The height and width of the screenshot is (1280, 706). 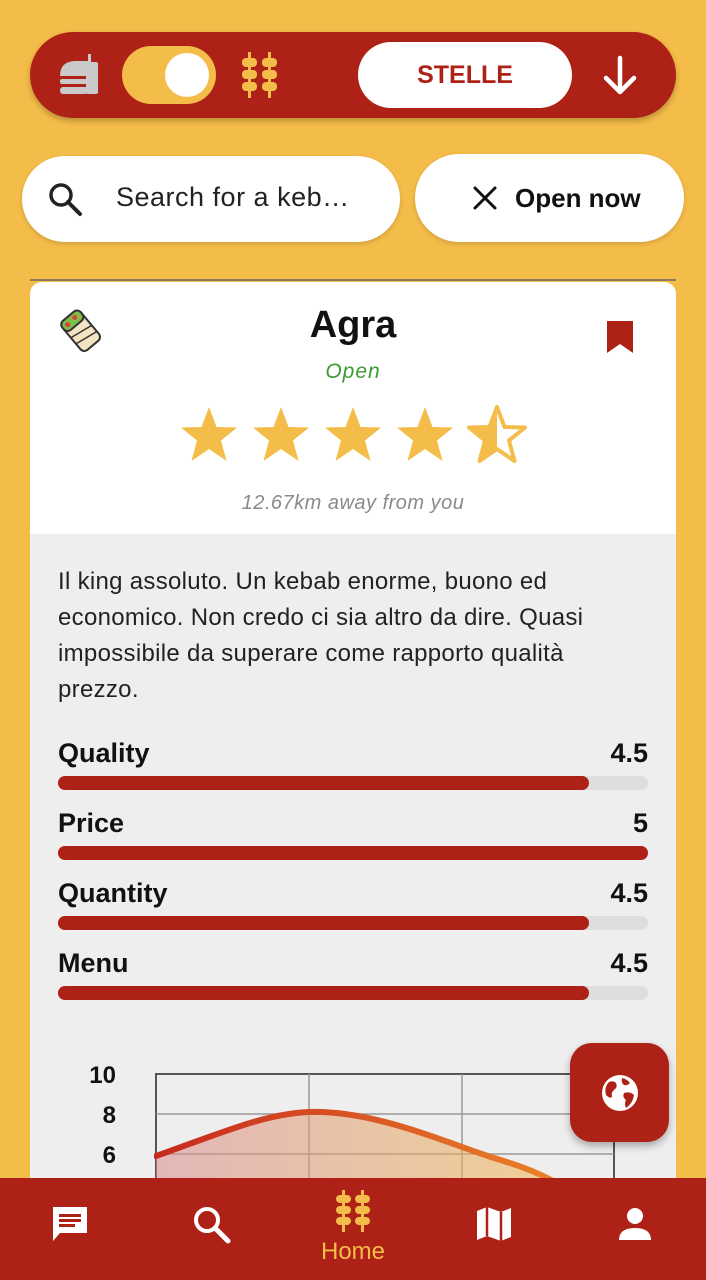 I want to click on metric-name: Quality, so click(x=104, y=753).